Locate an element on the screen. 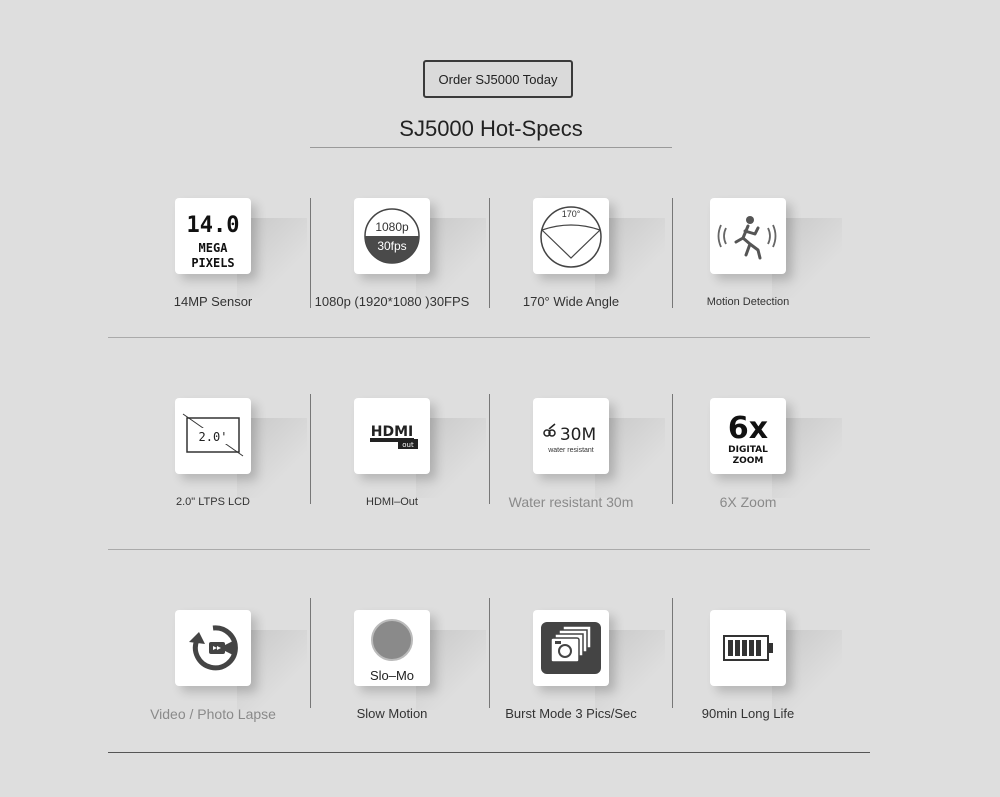  tile-text: 170° is located at coordinates (571, 214).